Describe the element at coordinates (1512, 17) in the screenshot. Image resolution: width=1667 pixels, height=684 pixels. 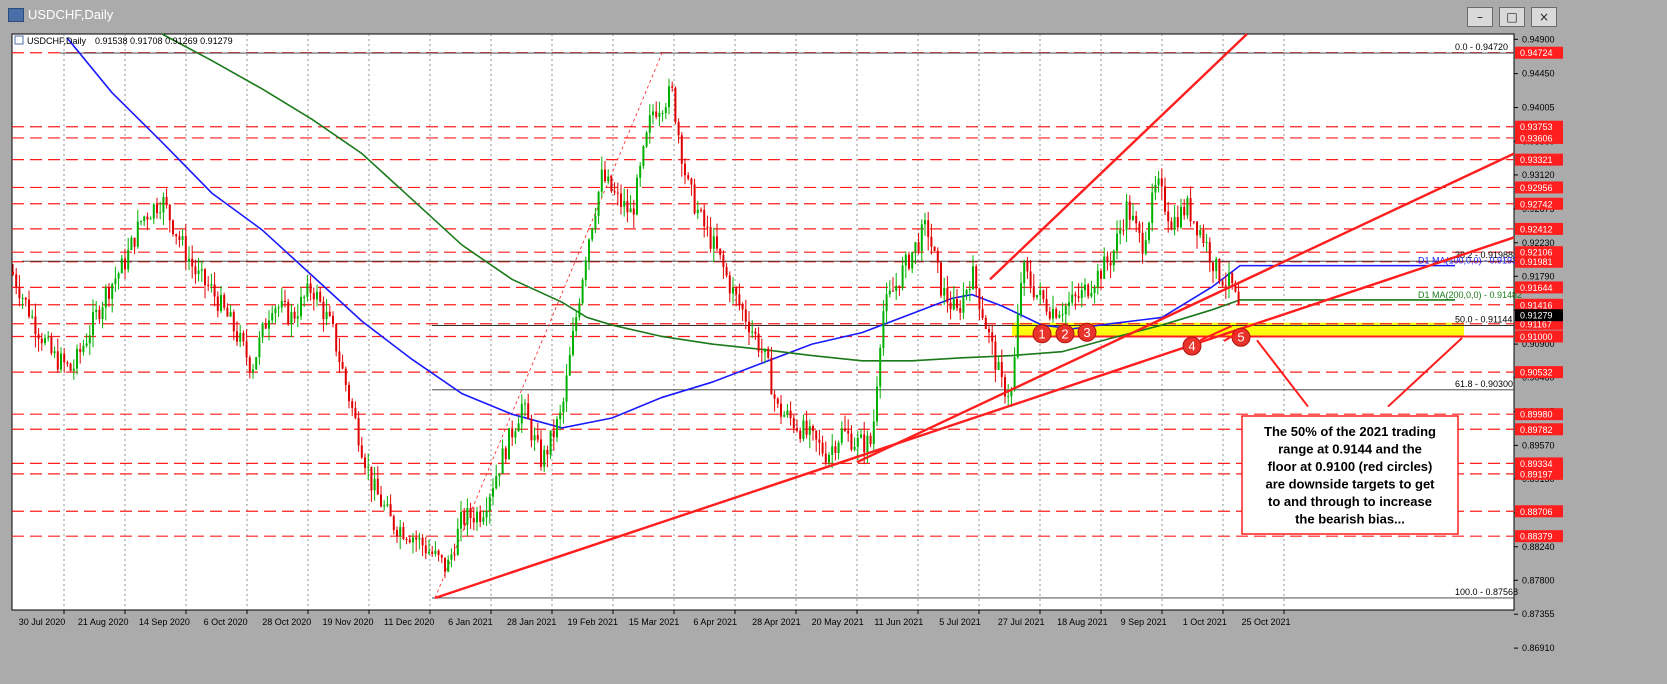
I see `maximize-button: □` at that location.